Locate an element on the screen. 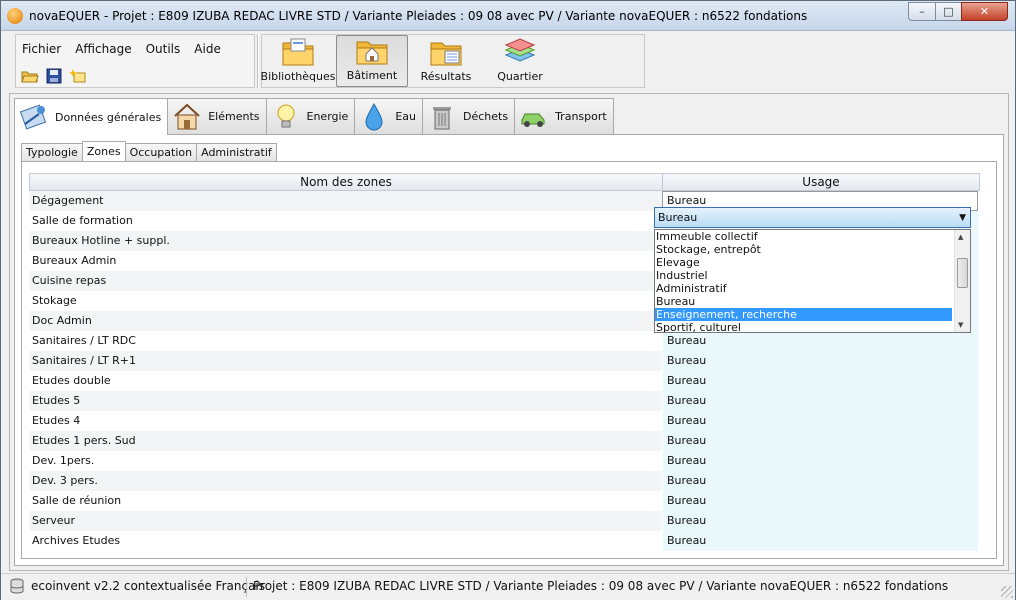 The width and height of the screenshot is (1016, 600). zone-name-cell: Dev. 3 pers. is located at coordinates (345, 481).